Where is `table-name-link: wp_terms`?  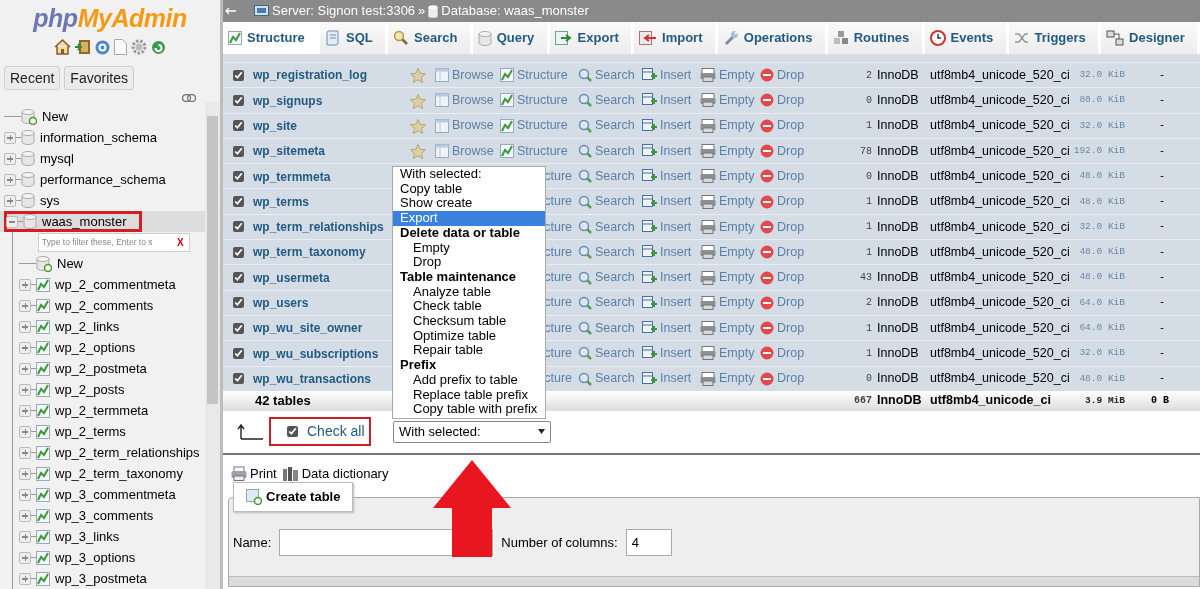 table-name-link: wp_terms is located at coordinates (281, 201).